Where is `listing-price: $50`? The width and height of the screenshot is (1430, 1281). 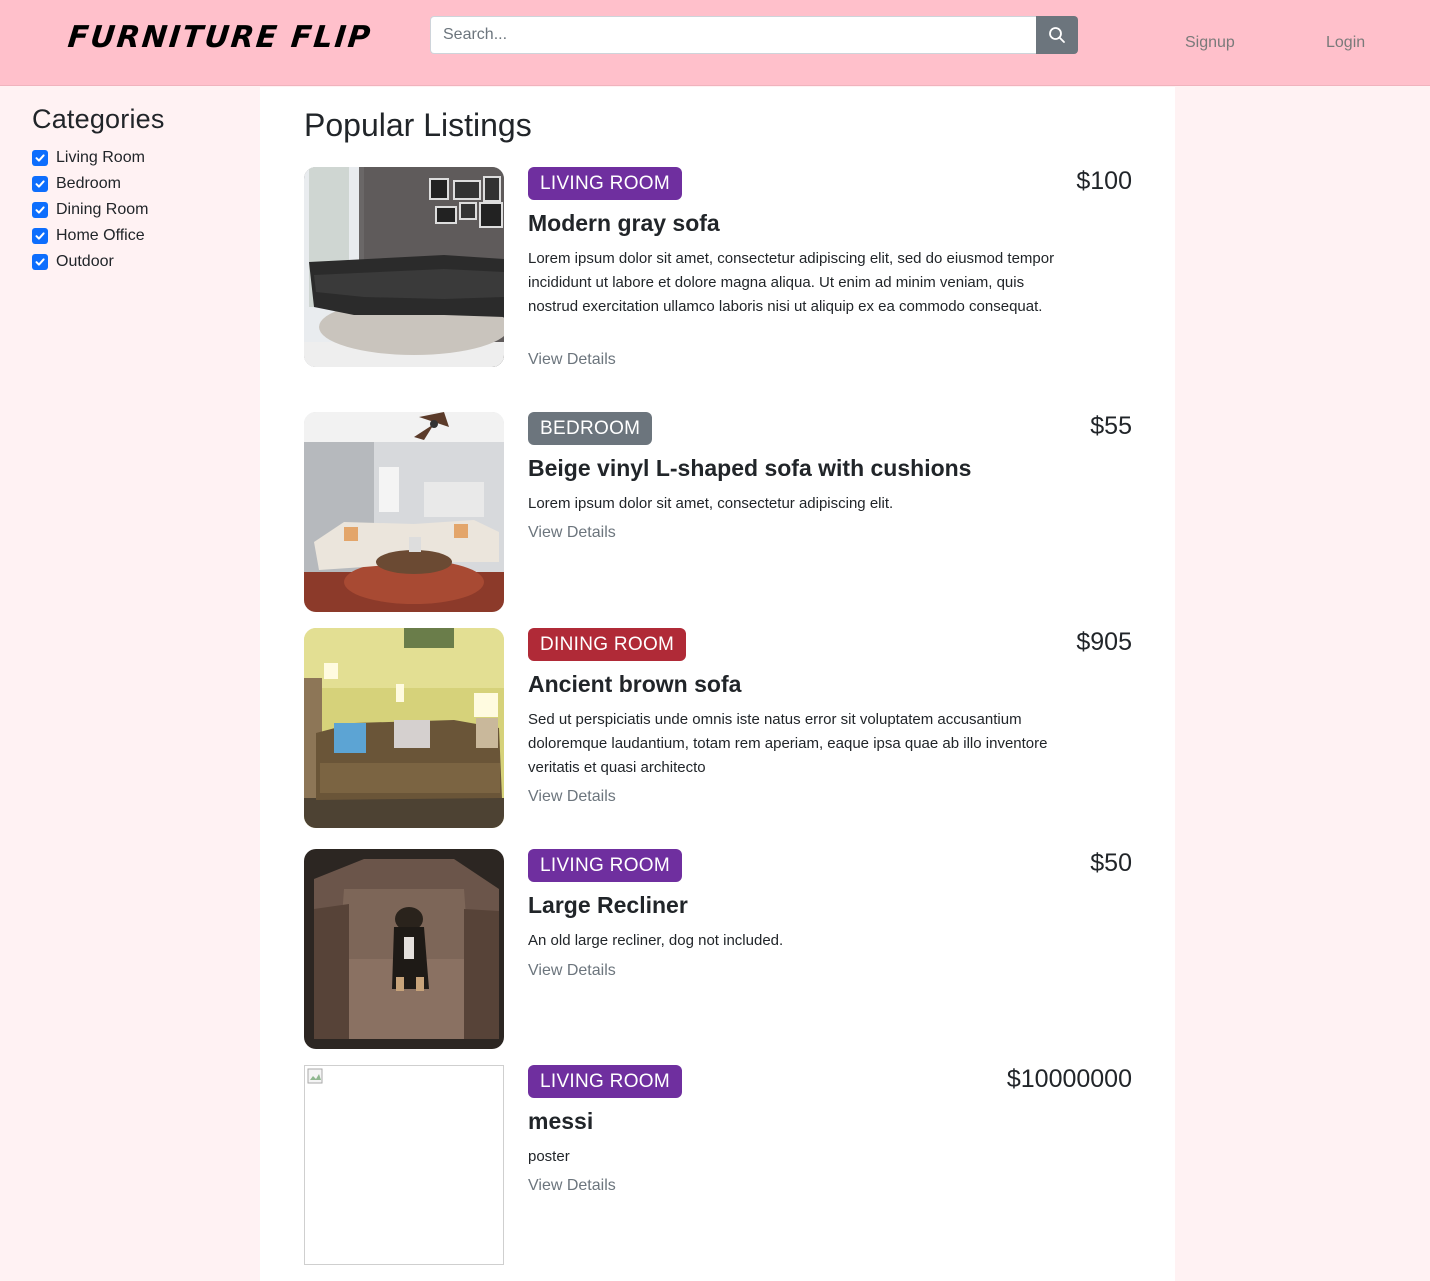
listing-price: $50 is located at coordinates (1111, 863).